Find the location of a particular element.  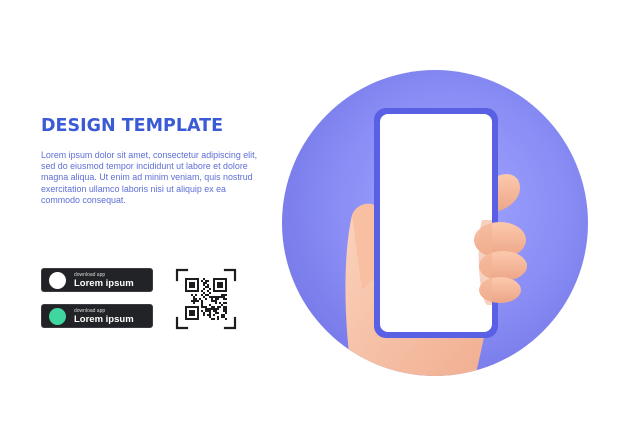

download-app-button-2: download app Lorem ipsum is located at coordinates (97, 316).